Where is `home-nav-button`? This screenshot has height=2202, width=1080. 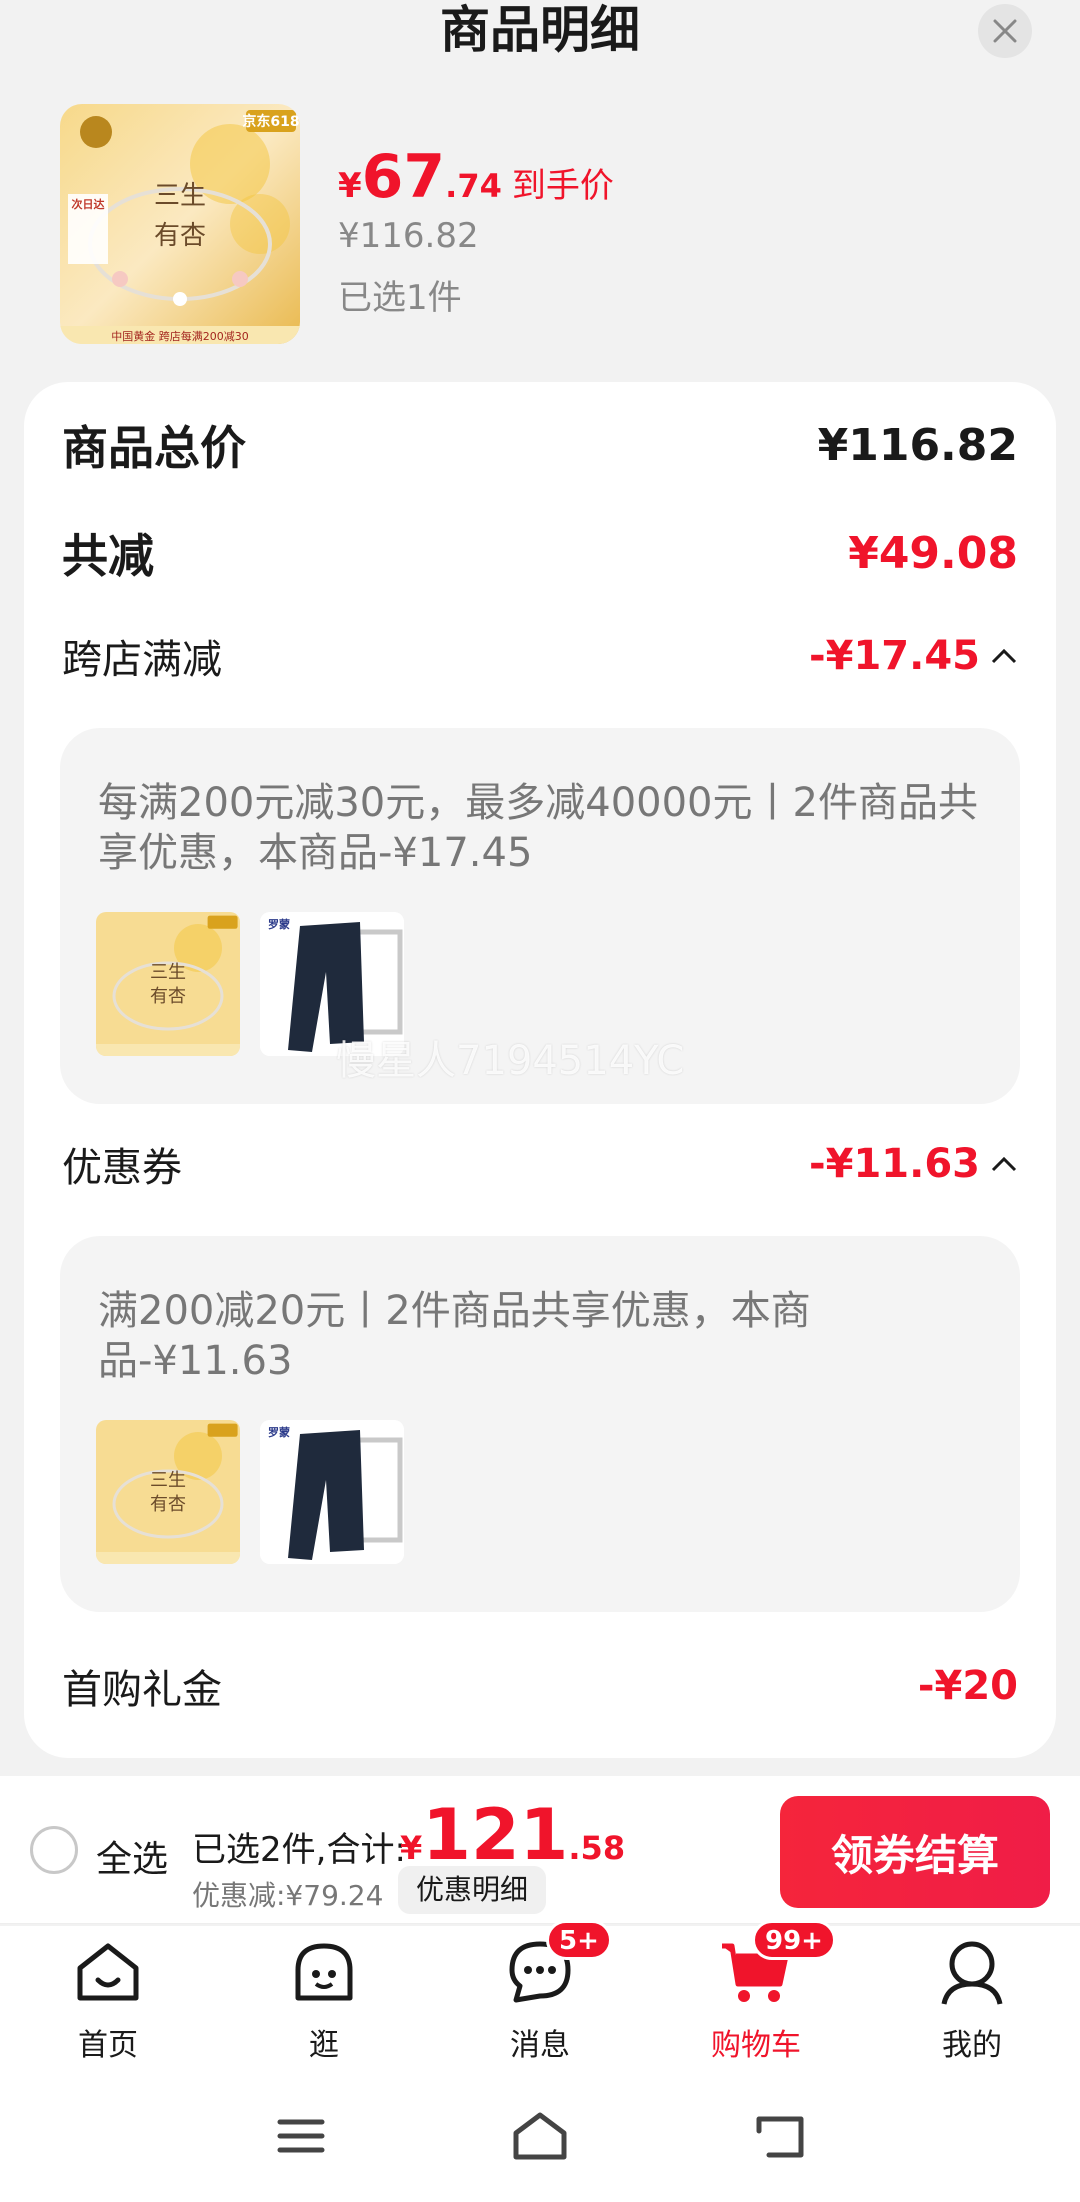 home-nav-button is located at coordinates (540, 2136).